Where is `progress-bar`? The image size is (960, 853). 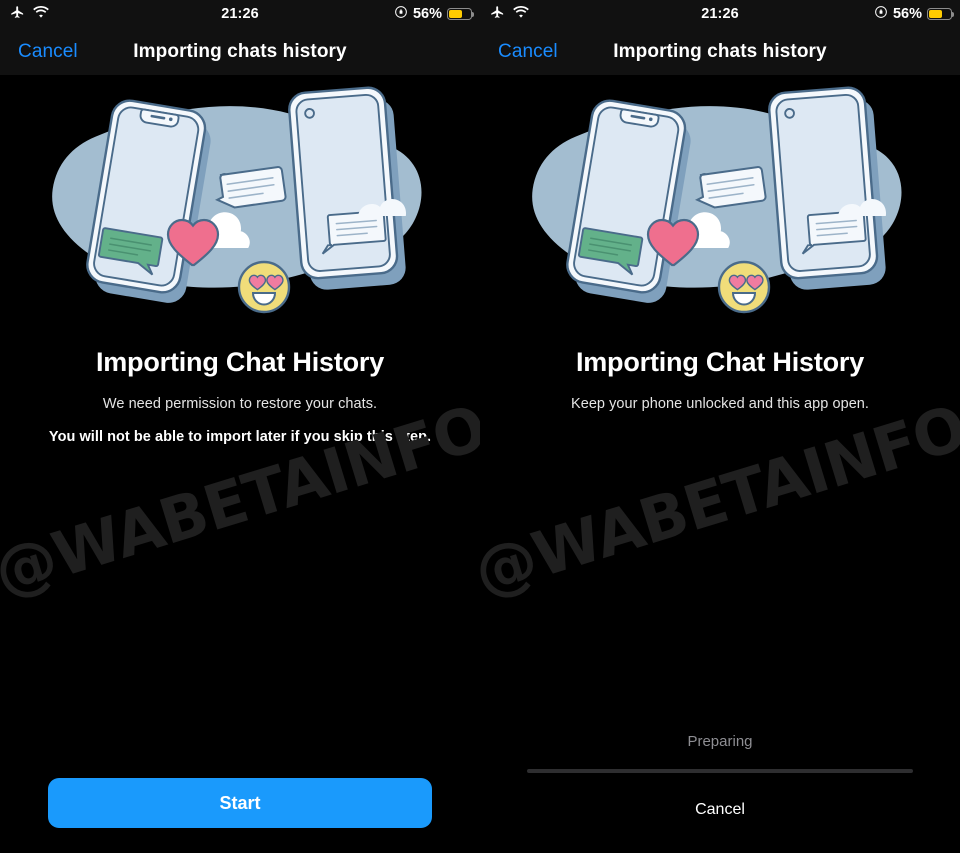
progress-bar is located at coordinates (720, 771).